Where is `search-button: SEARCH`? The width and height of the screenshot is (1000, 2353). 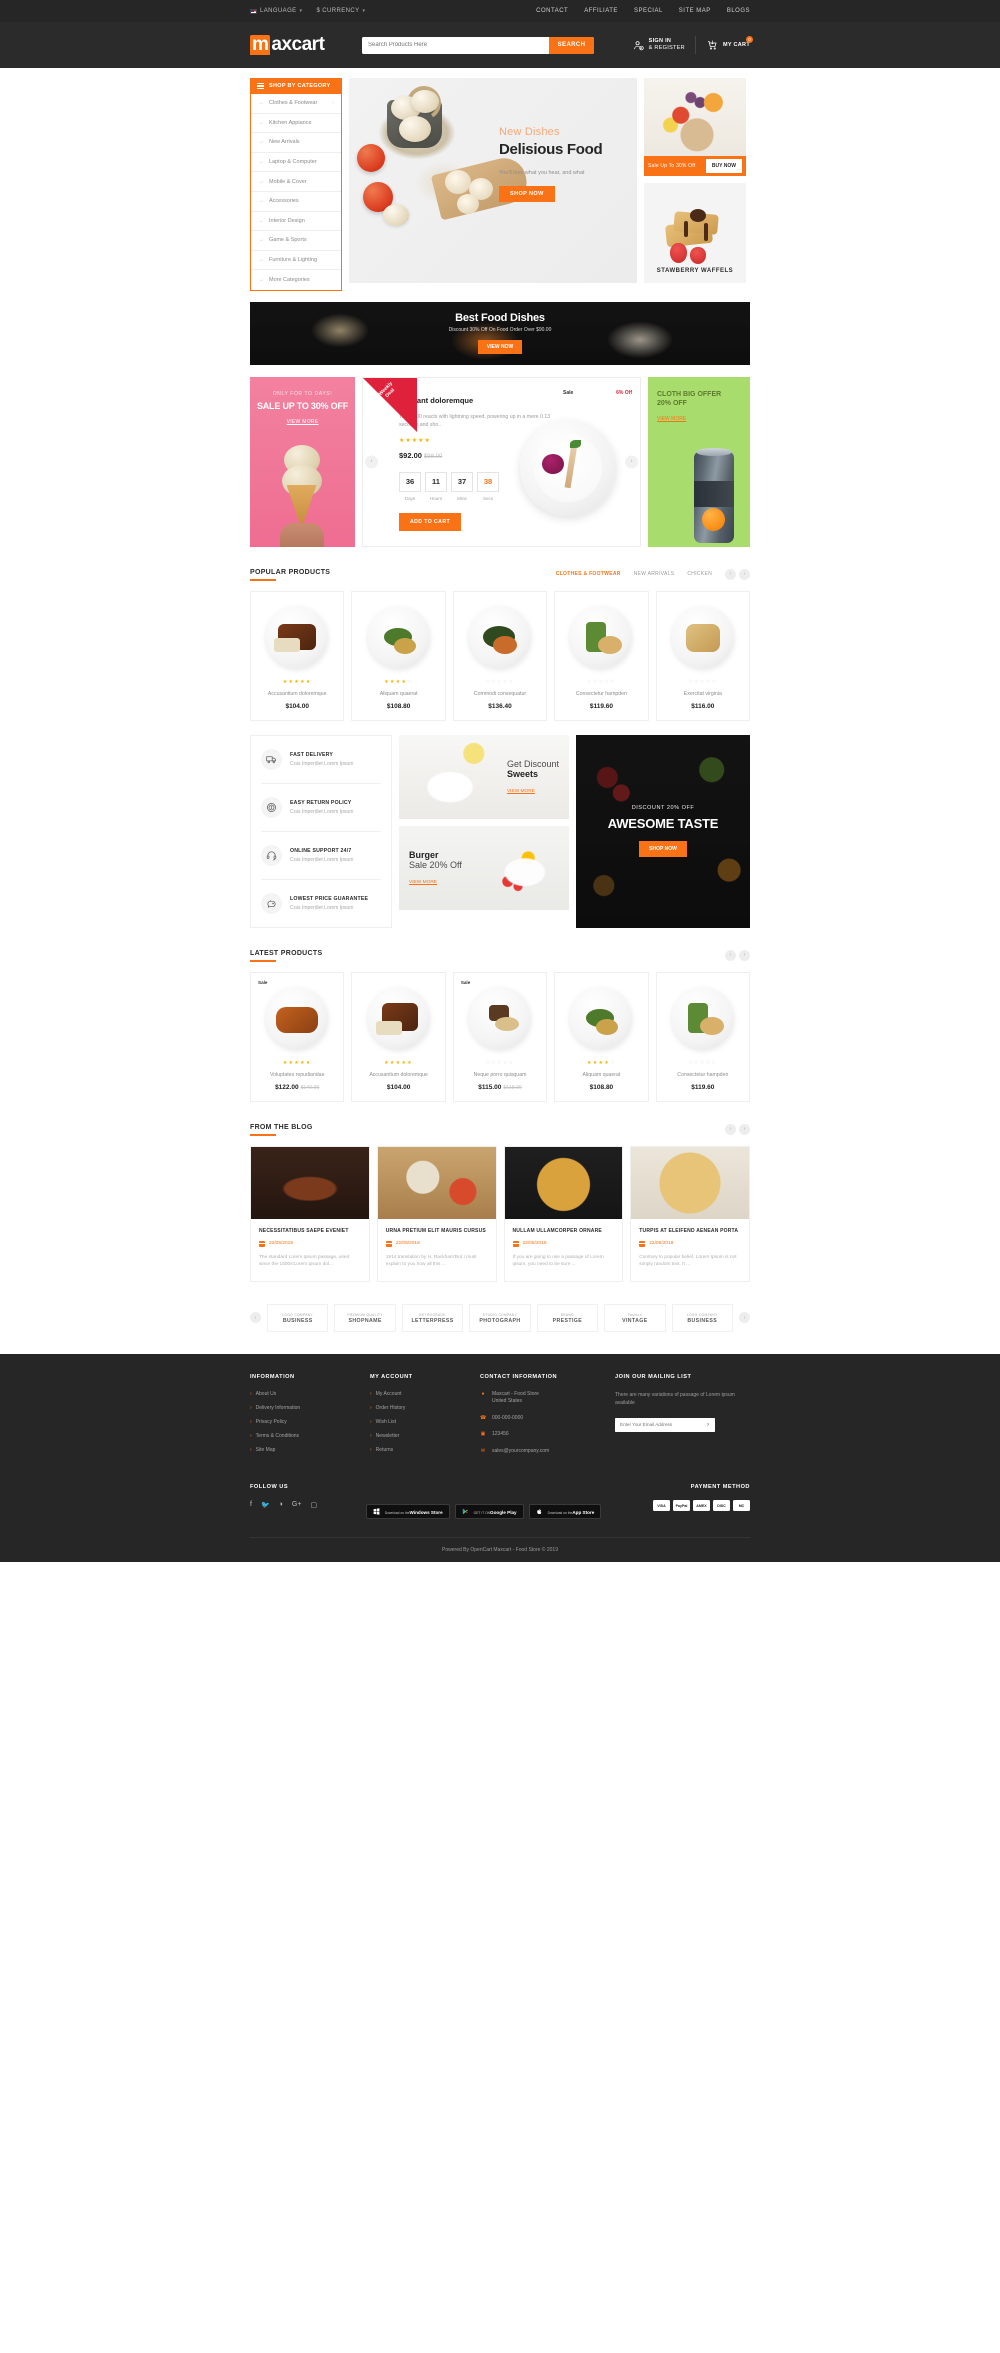 search-button: SEARCH is located at coordinates (572, 45).